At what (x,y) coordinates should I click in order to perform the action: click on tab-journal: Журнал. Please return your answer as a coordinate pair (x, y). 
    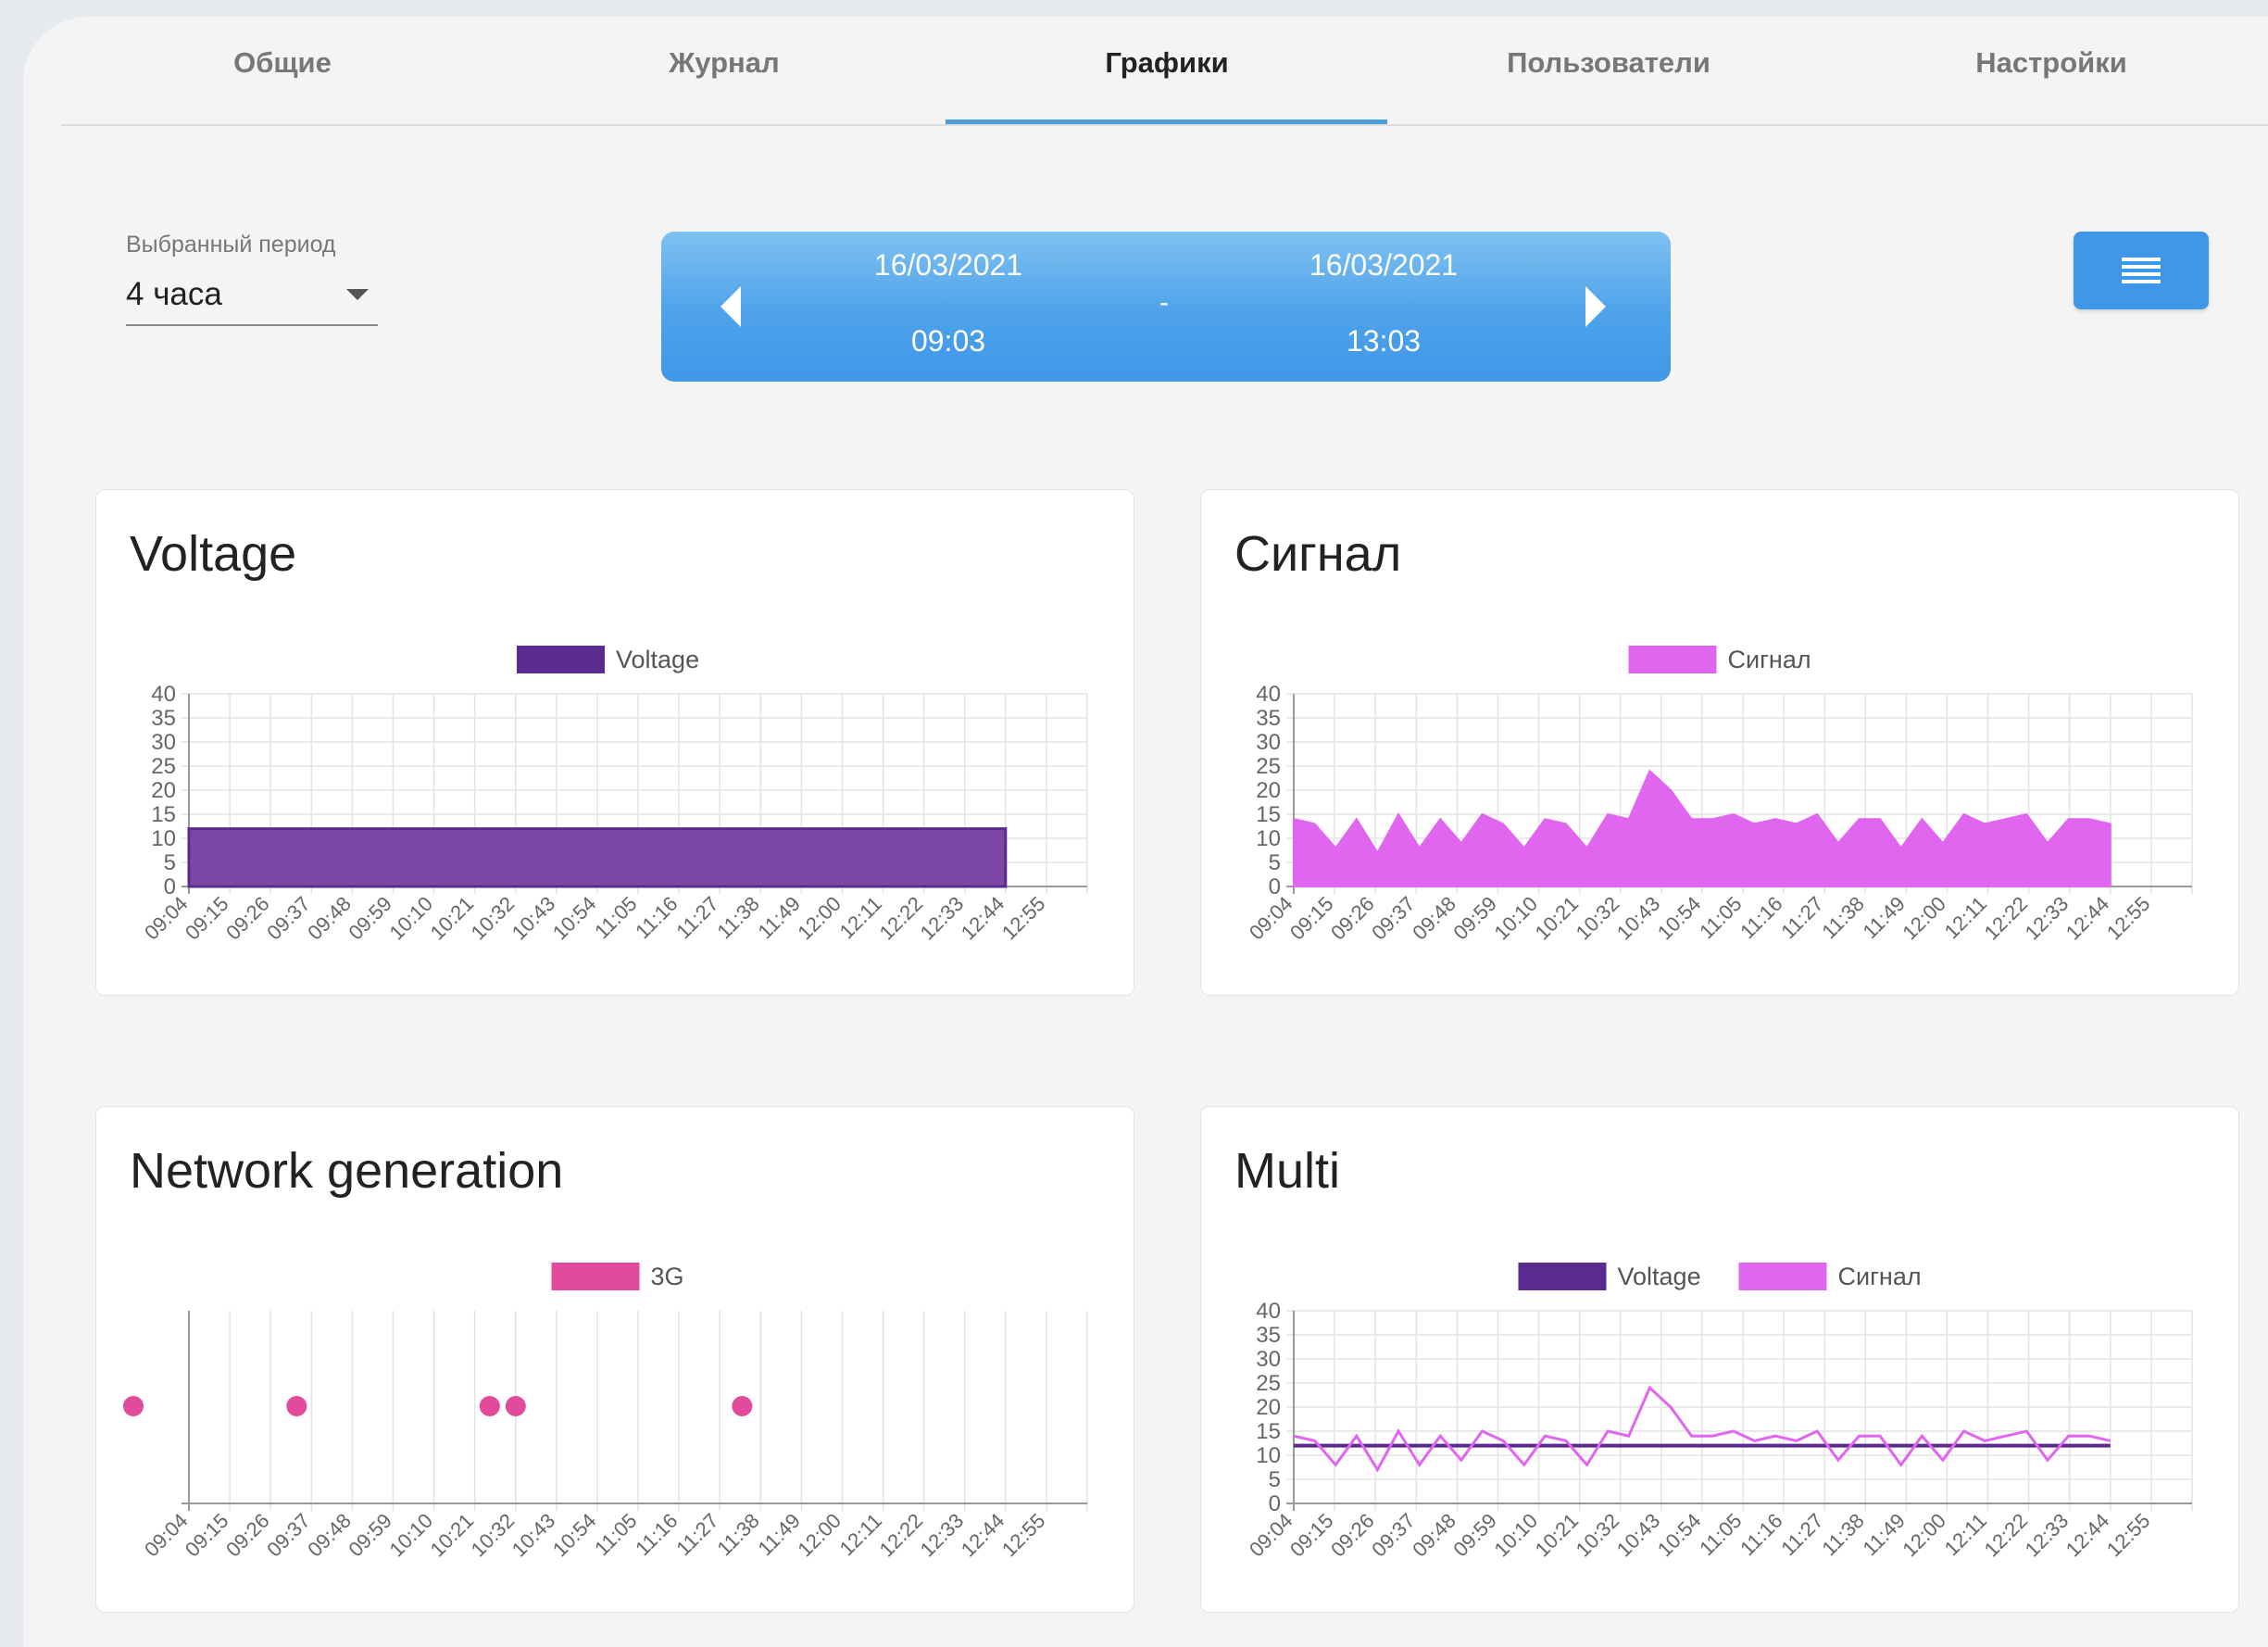
    Looking at the image, I should click on (724, 62).